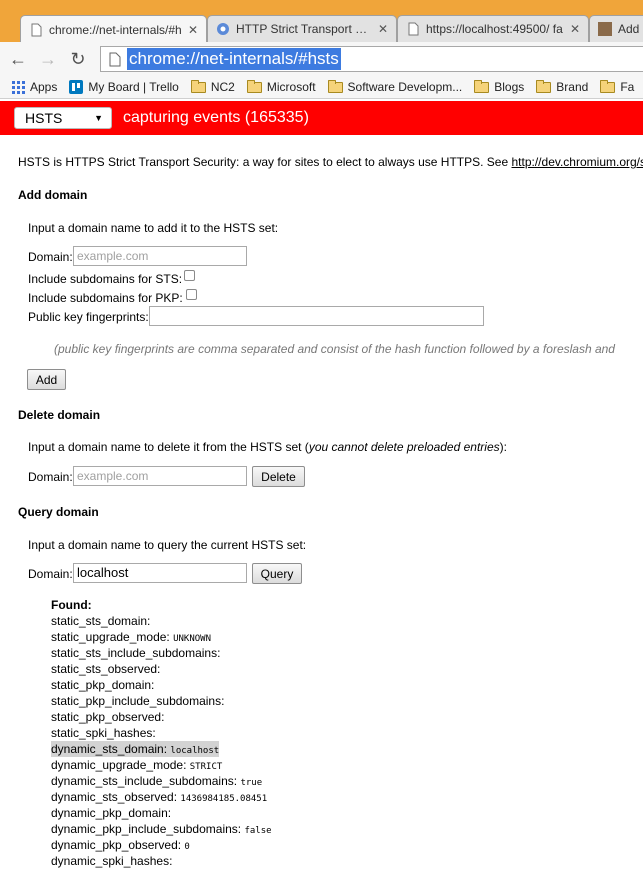 The height and width of the screenshot is (881, 643). I want to click on query-domain-heading: Query domain, so click(58, 512).